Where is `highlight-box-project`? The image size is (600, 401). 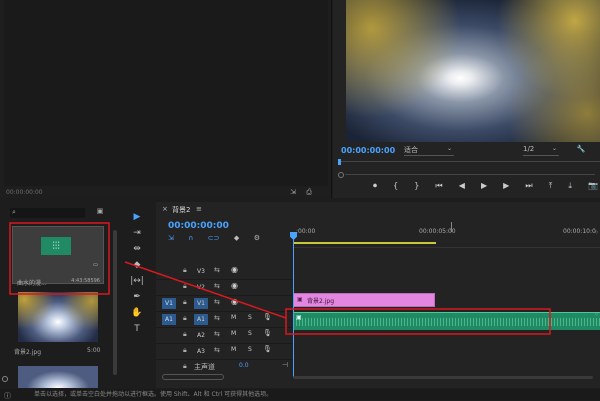 highlight-box-project is located at coordinates (59, 258).